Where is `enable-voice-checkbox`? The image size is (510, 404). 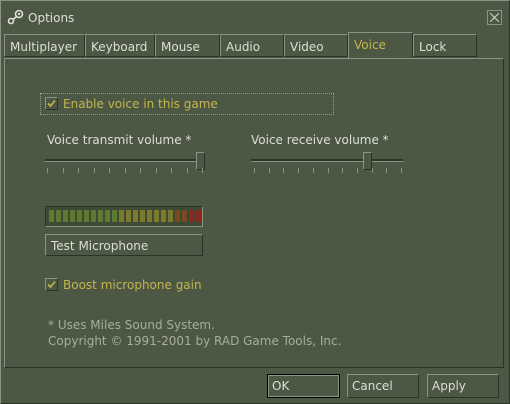
enable-voice-checkbox is located at coordinates (51, 103).